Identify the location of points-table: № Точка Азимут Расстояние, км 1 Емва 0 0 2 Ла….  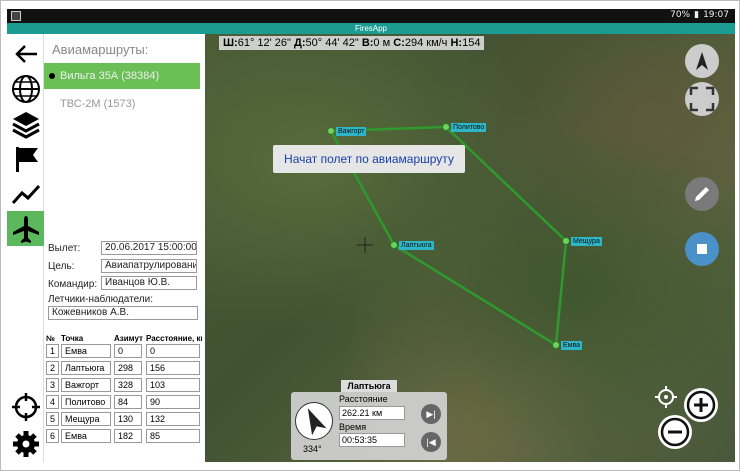
(124, 389).